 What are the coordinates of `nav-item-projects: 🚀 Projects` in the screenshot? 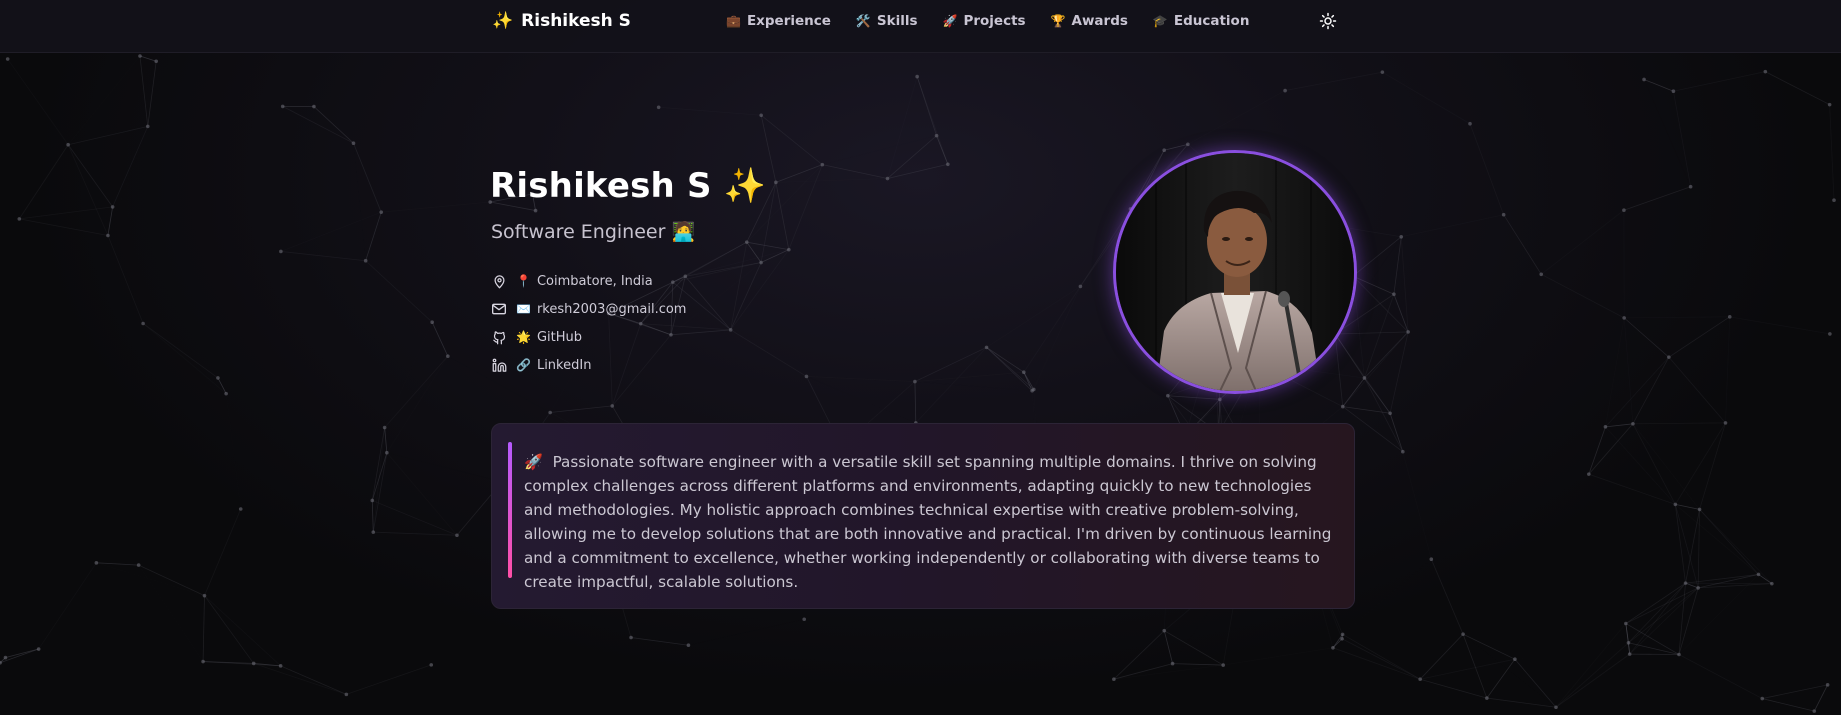 It's located at (984, 21).